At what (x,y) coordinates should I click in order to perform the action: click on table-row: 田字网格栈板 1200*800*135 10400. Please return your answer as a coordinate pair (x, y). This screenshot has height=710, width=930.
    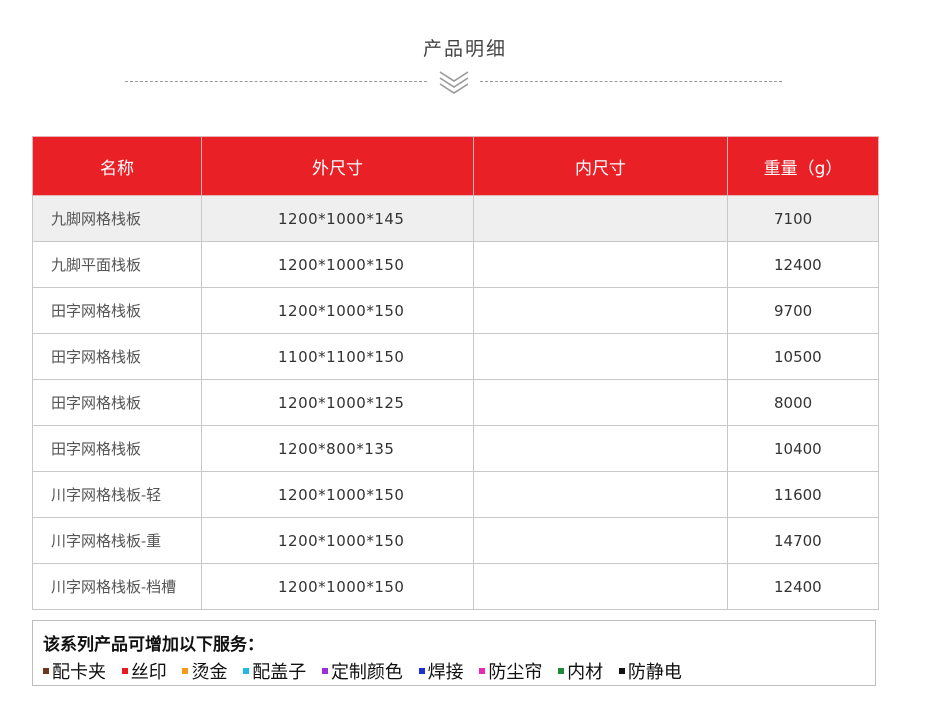
    Looking at the image, I should click on (455, 448).